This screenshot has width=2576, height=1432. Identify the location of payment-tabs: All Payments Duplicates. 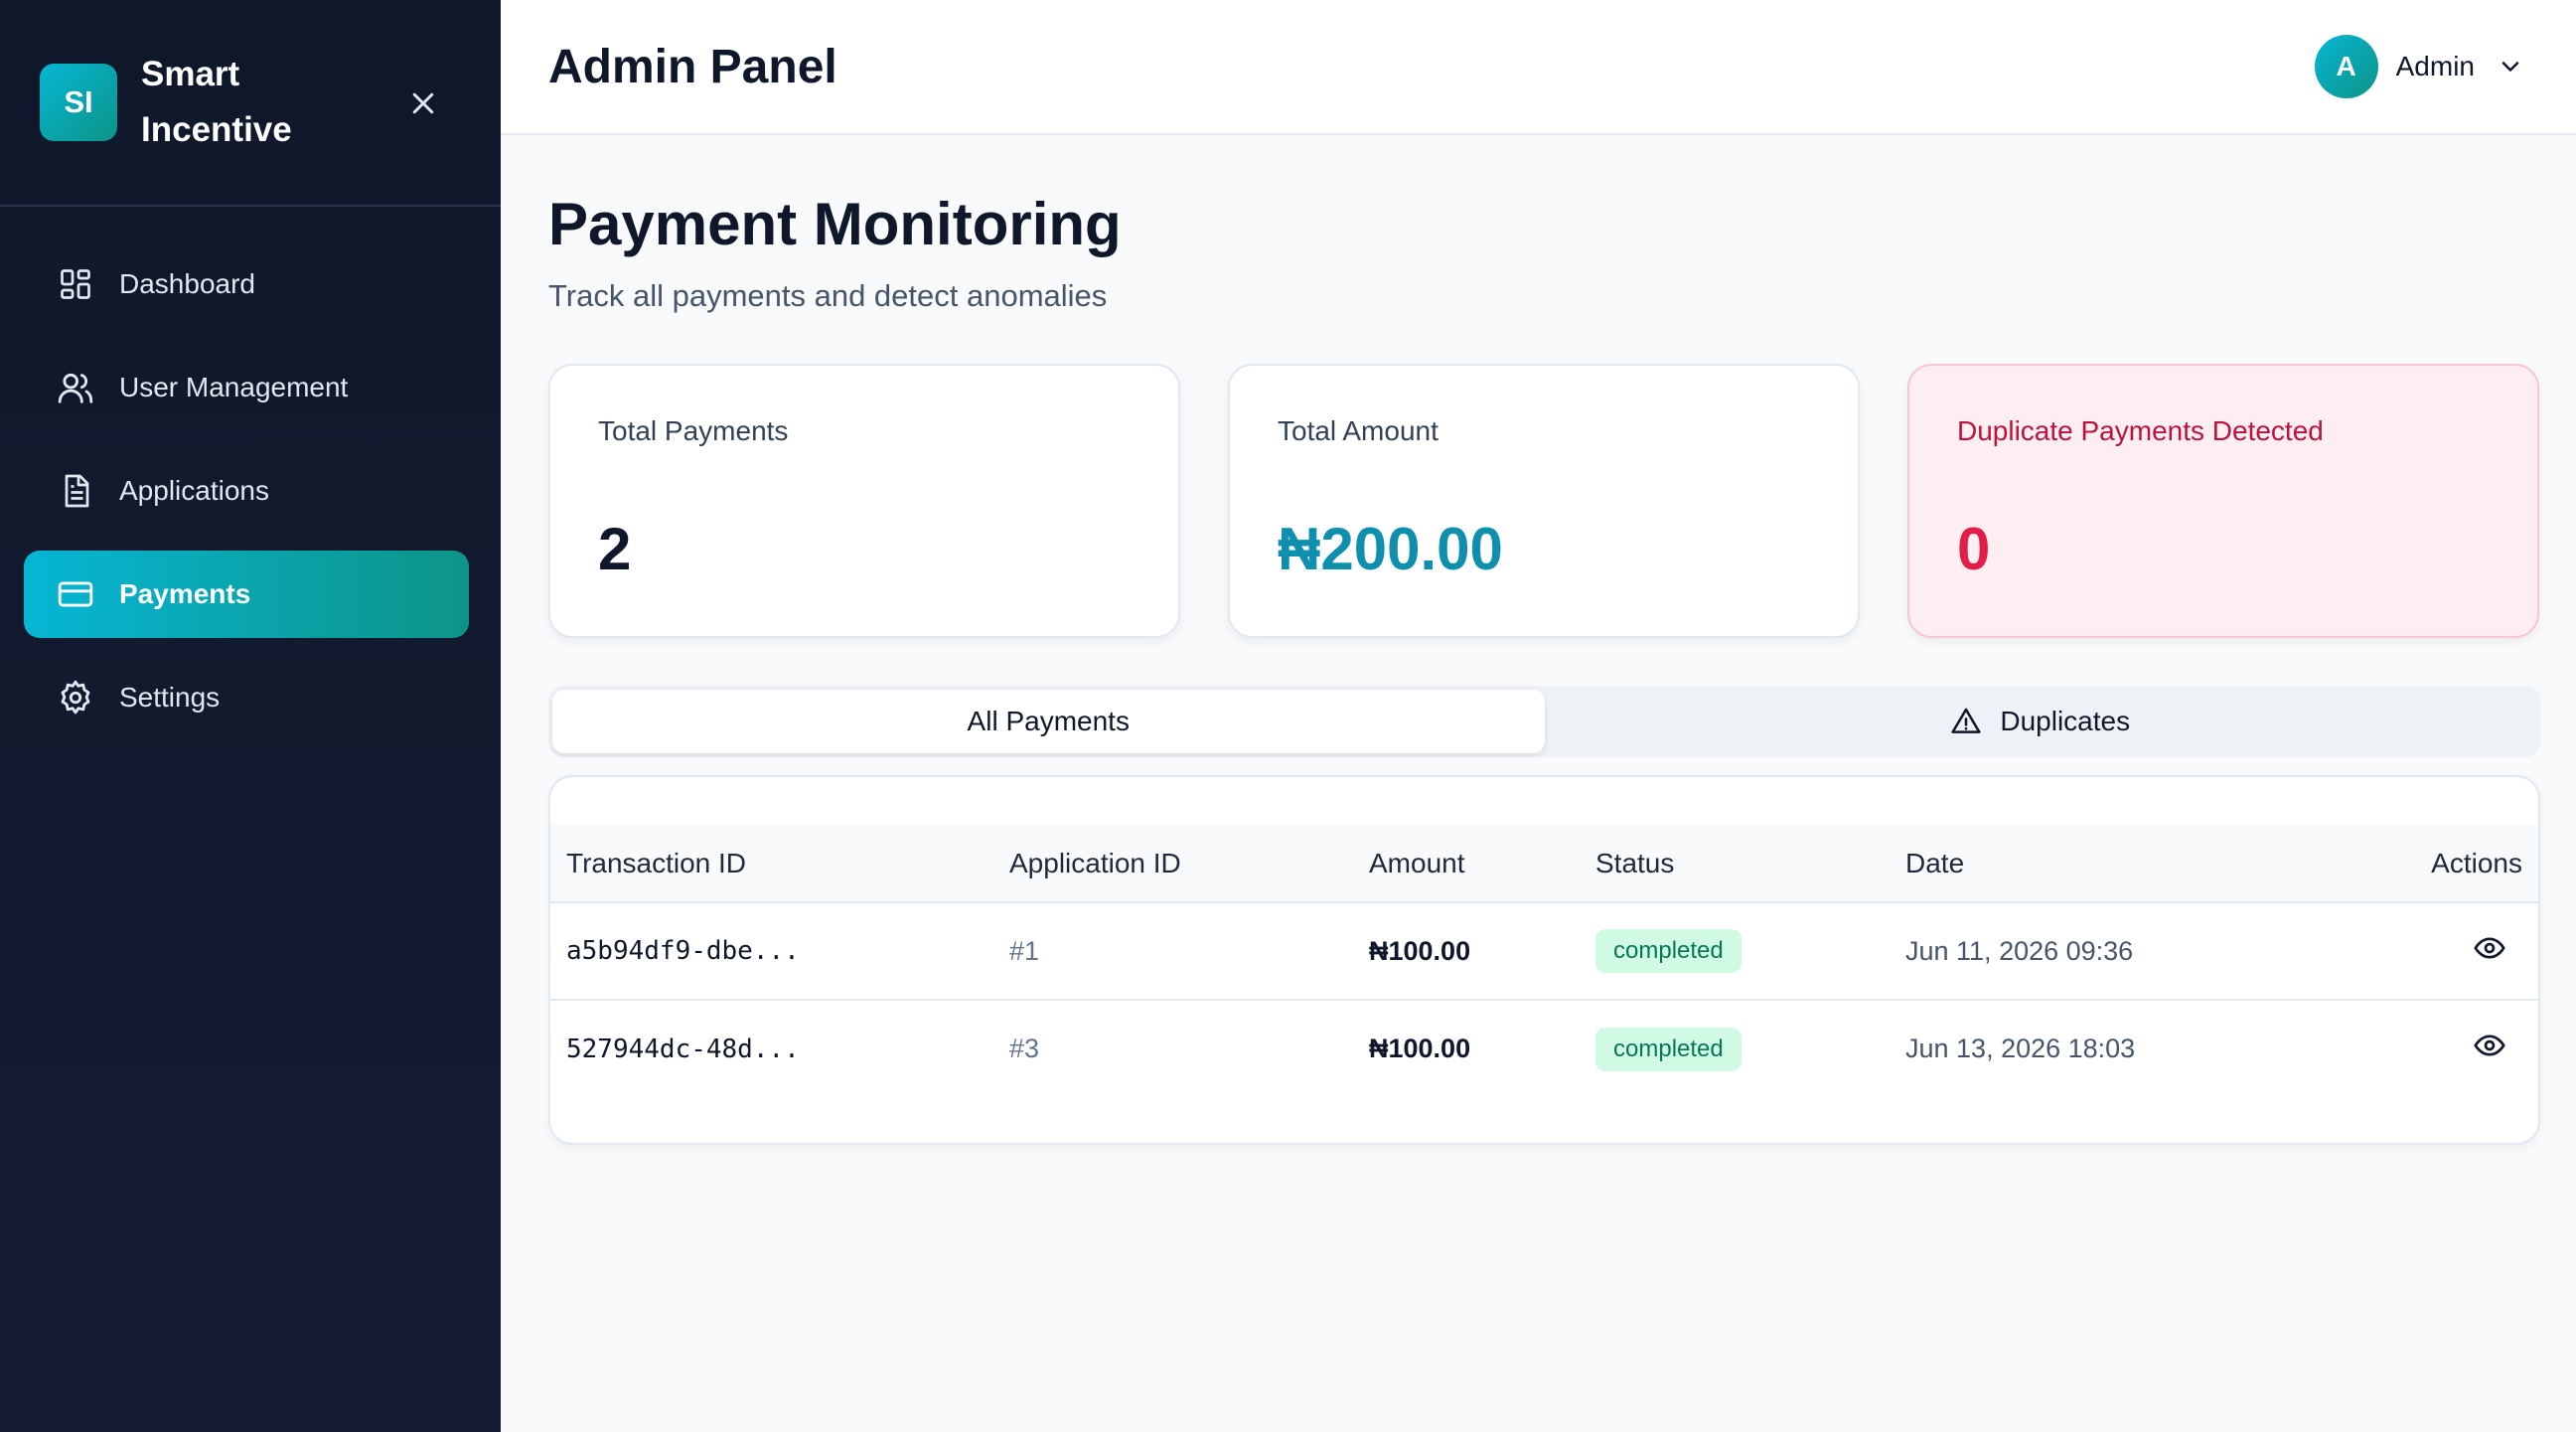
(1544, 721).